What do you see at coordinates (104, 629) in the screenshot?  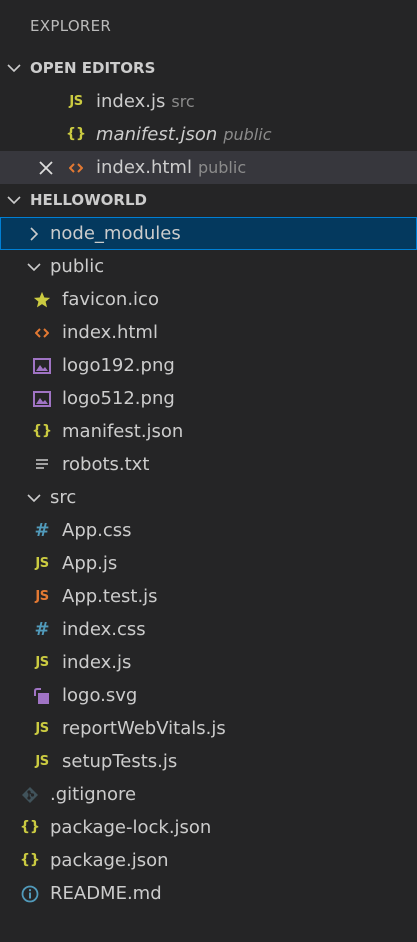 I see `file-label: index.css` at bounding box center [104, 629].